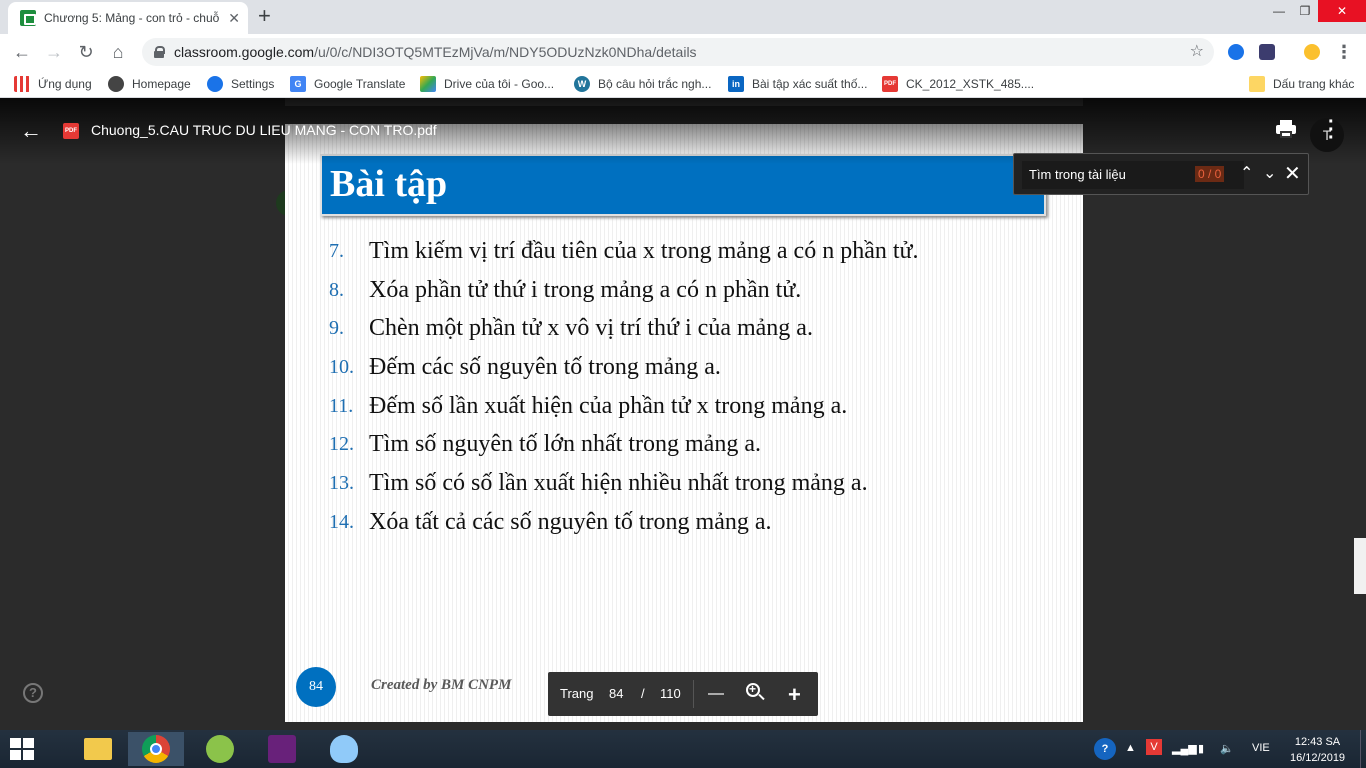  What do you see at coordinates (316, 687) in the screenshot?
I see `slide-page-number: 84` at bounding box center [316, 687].